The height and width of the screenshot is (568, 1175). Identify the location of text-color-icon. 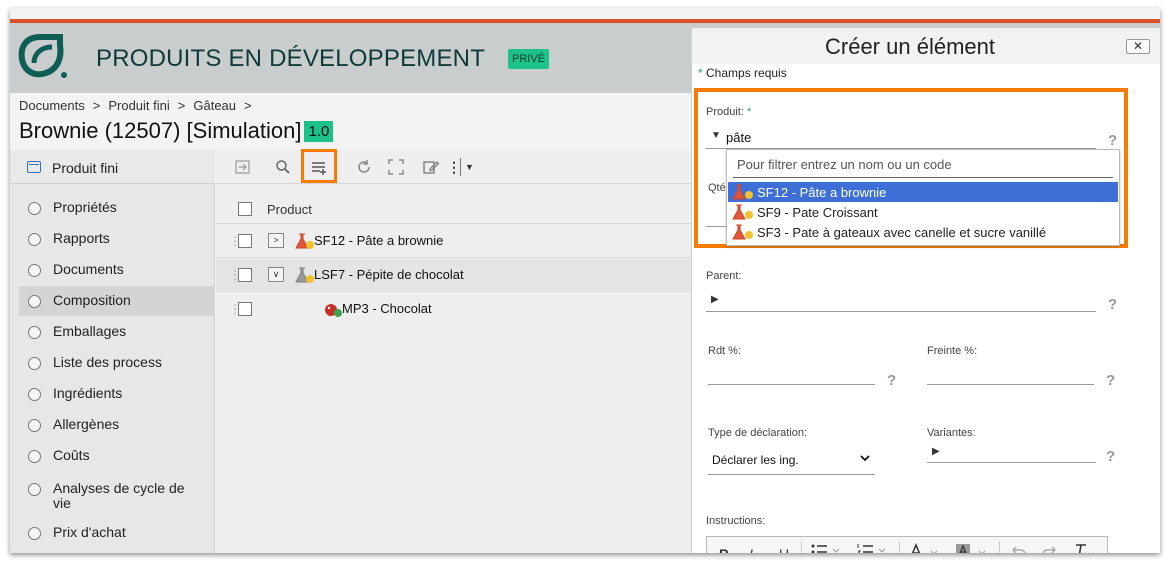
(925, 548).